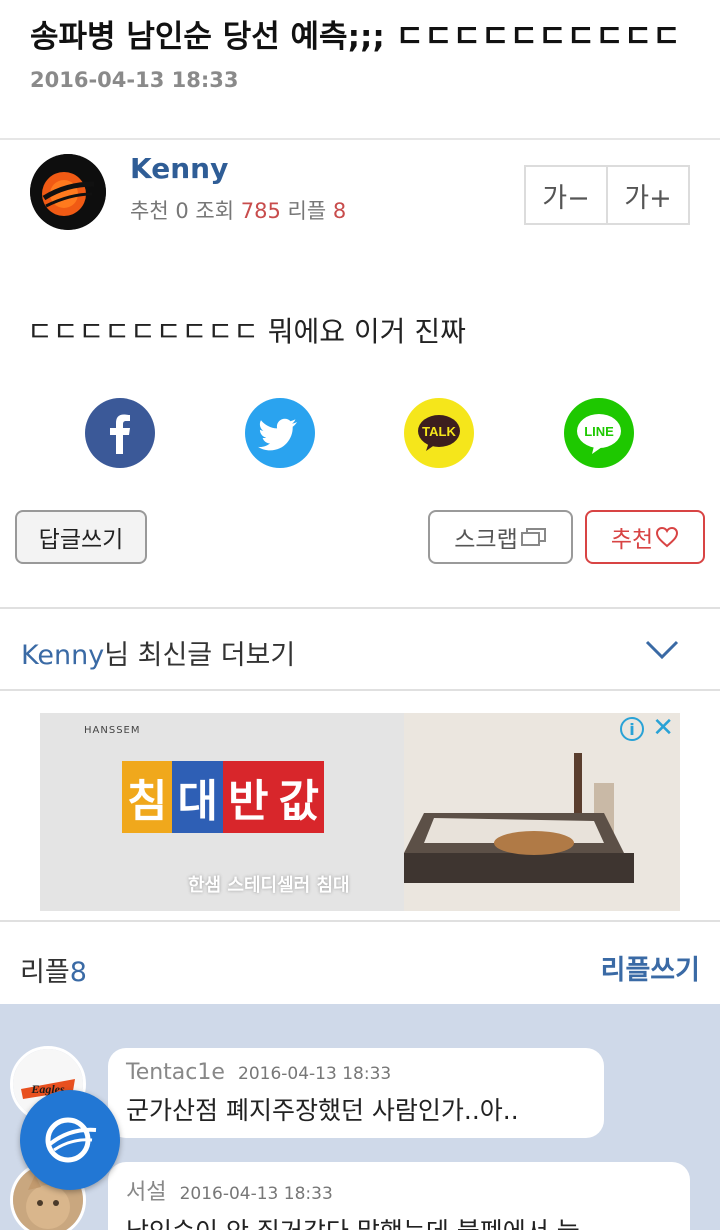 This screenshot has width=720, height=1230. What do you see at coordinates (399, 1221) in the screenshot?
I see `comment-text: 남인순이 안 질거같다 말했는데 불펜에서 늘` at bounding box center [399, 1221].